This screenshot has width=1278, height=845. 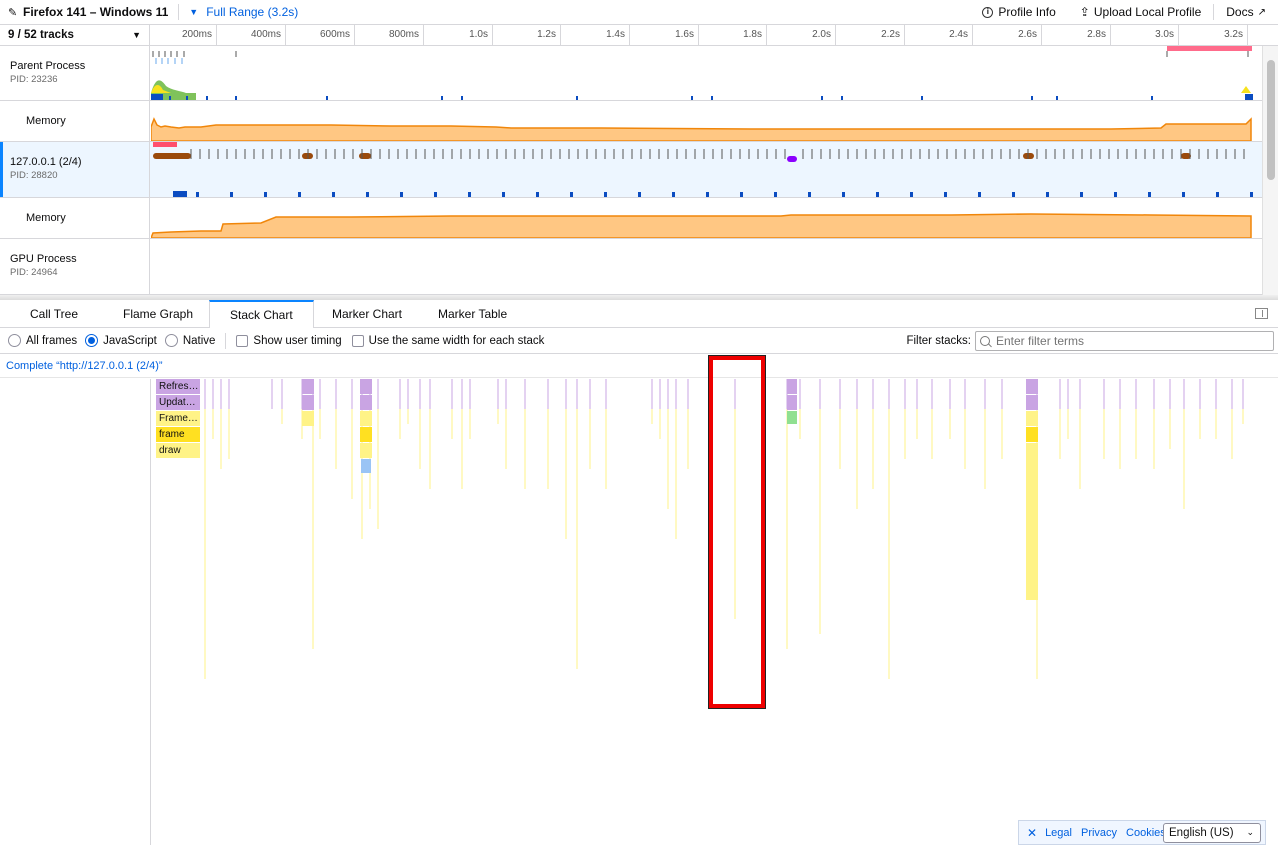 What do you see at coordinates (1076, 35) in the screenshot?
I see `ruler-tick: 2.8s` at bounding box center [1076, 35].